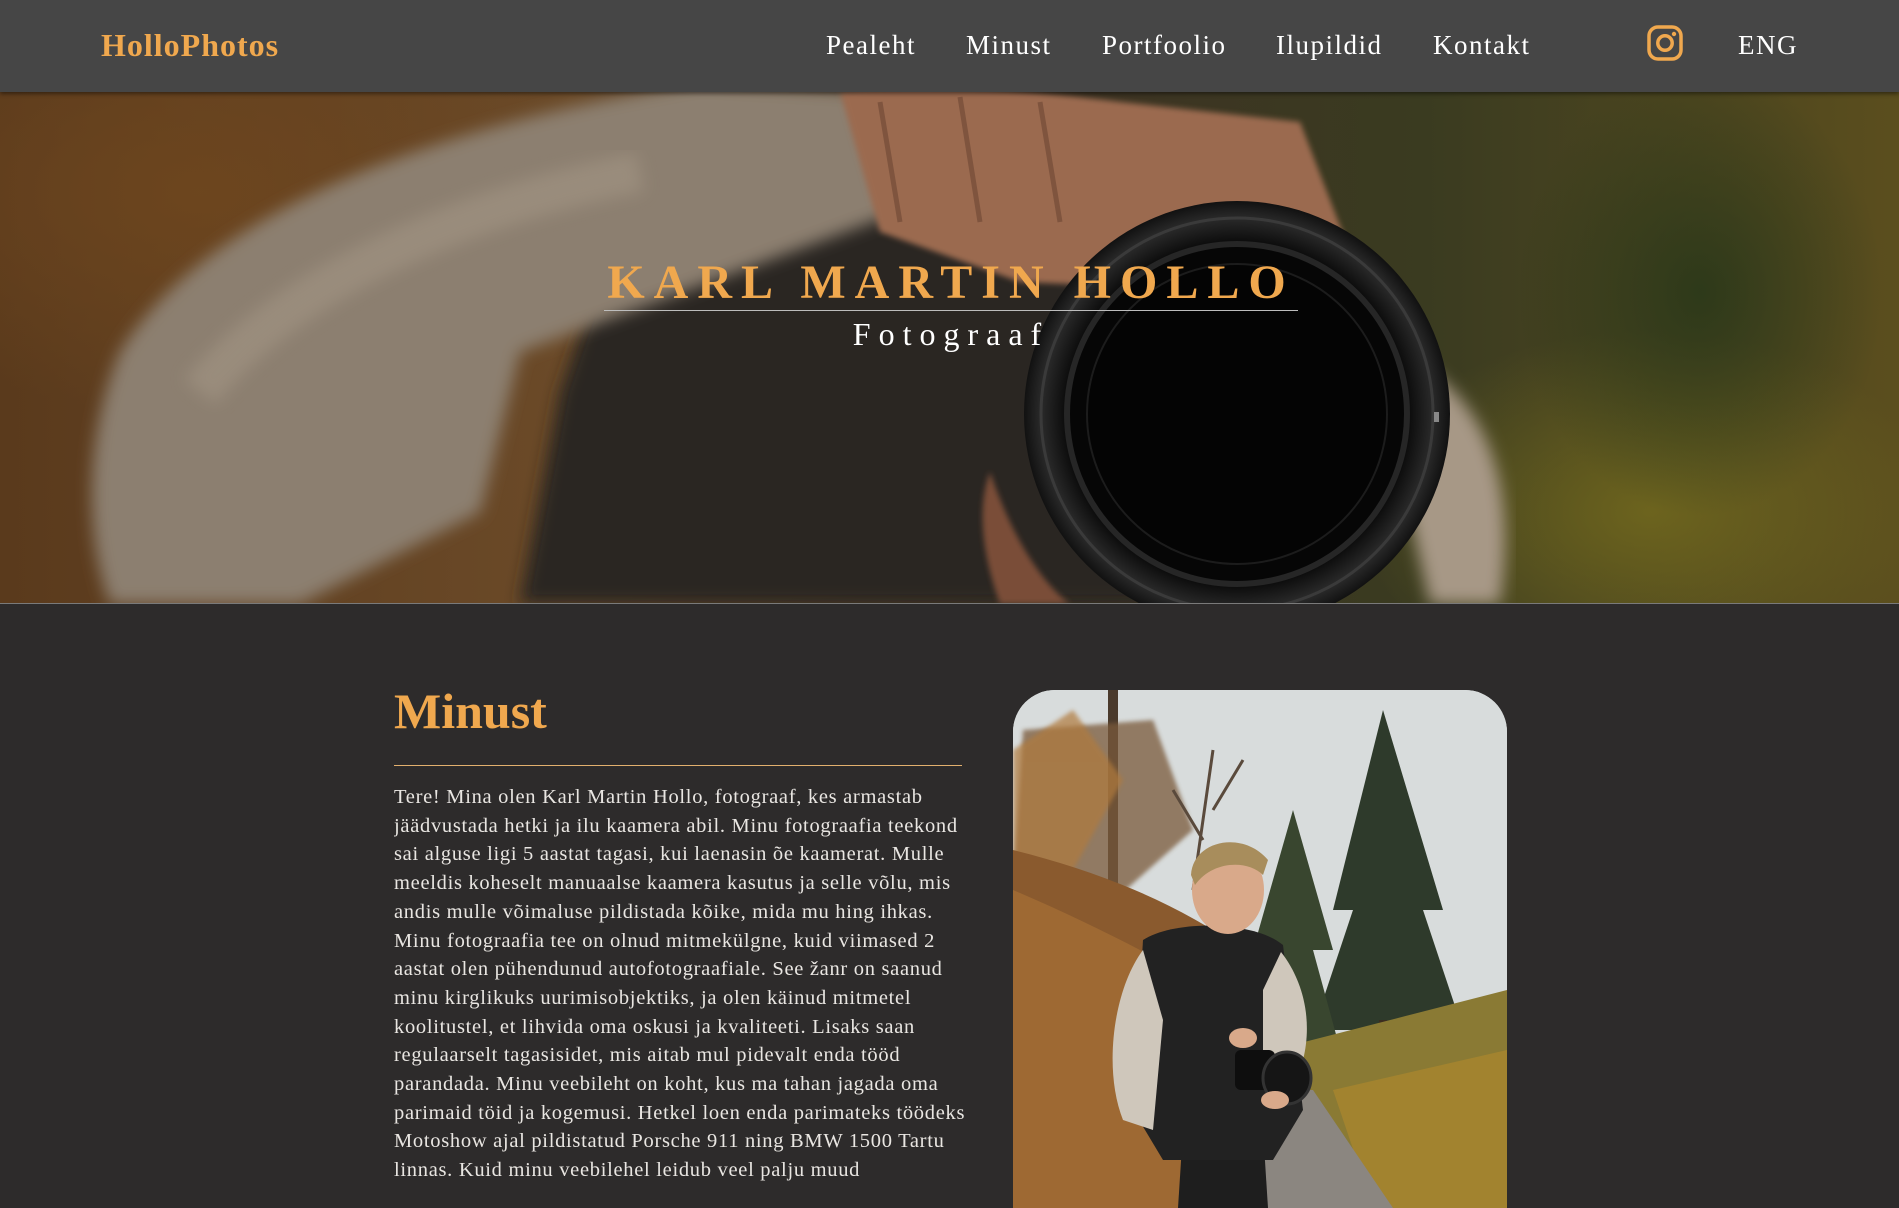 The image size is (1899, 1208). I want to click on about-divider, so click(678, 765).